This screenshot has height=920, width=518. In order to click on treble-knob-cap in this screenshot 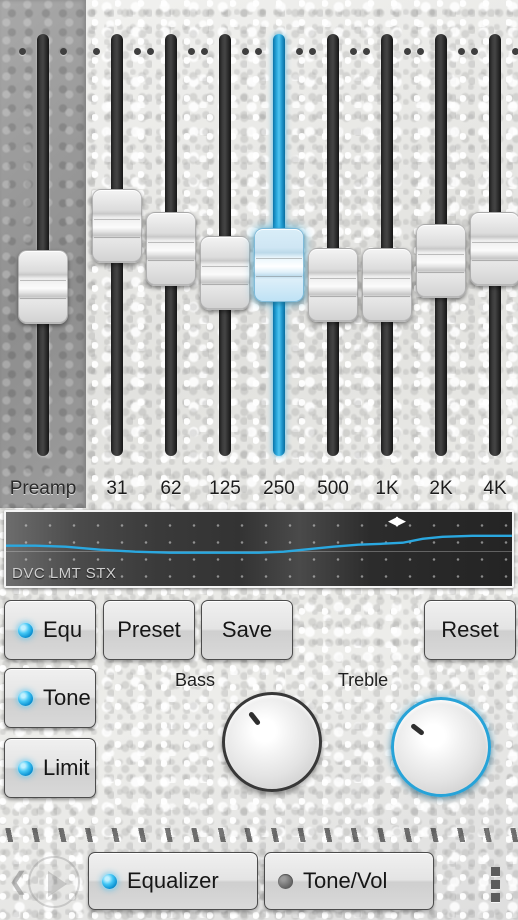, I will do `click(441, 747)`.